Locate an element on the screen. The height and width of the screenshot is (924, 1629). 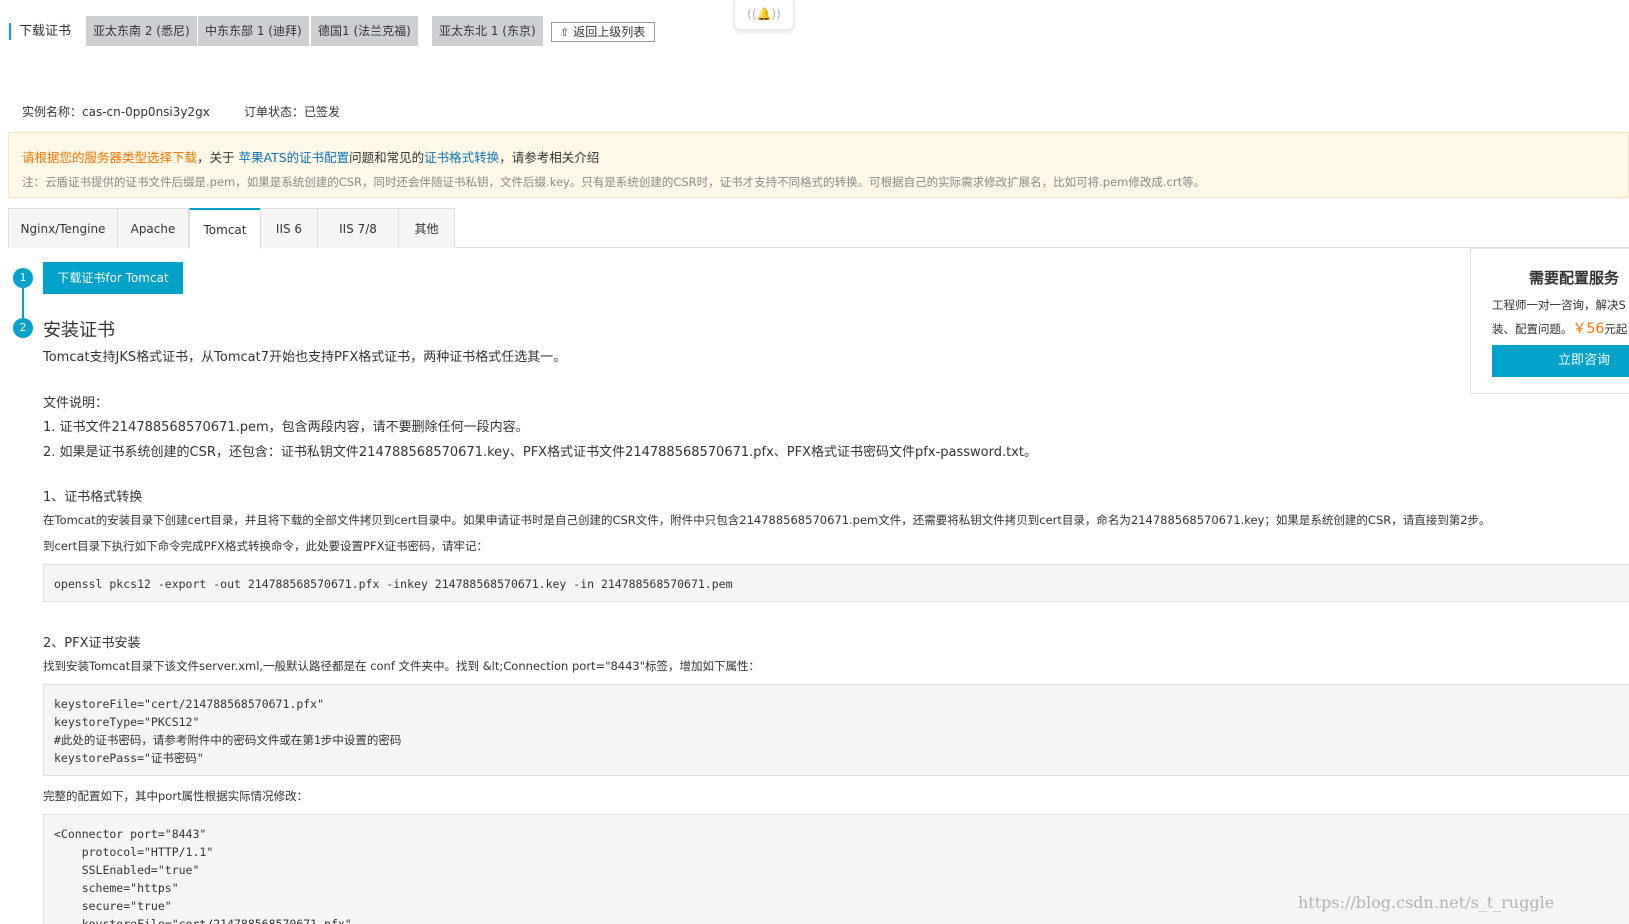
install-title: 安装证书 is located at coordinates (79, 330).